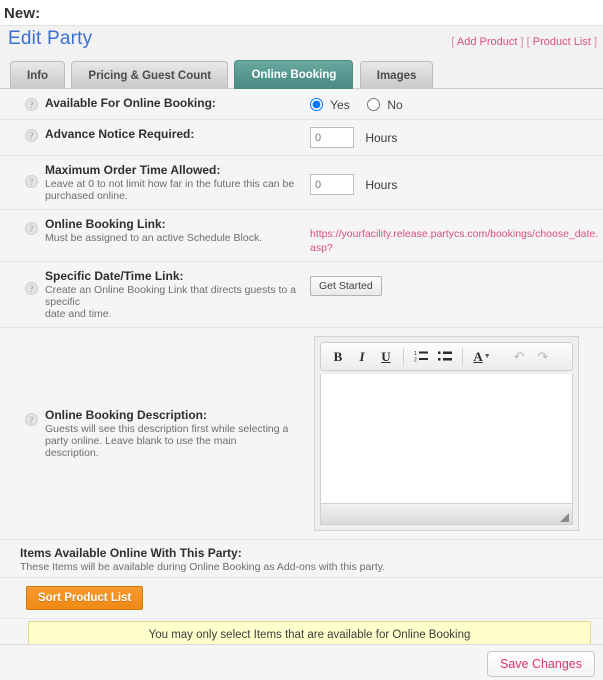 The height and width of the screenshot is (680, 603). Describe the element at coordinates (446, 439) in the screenshot. I see `description-textarea` at that location.